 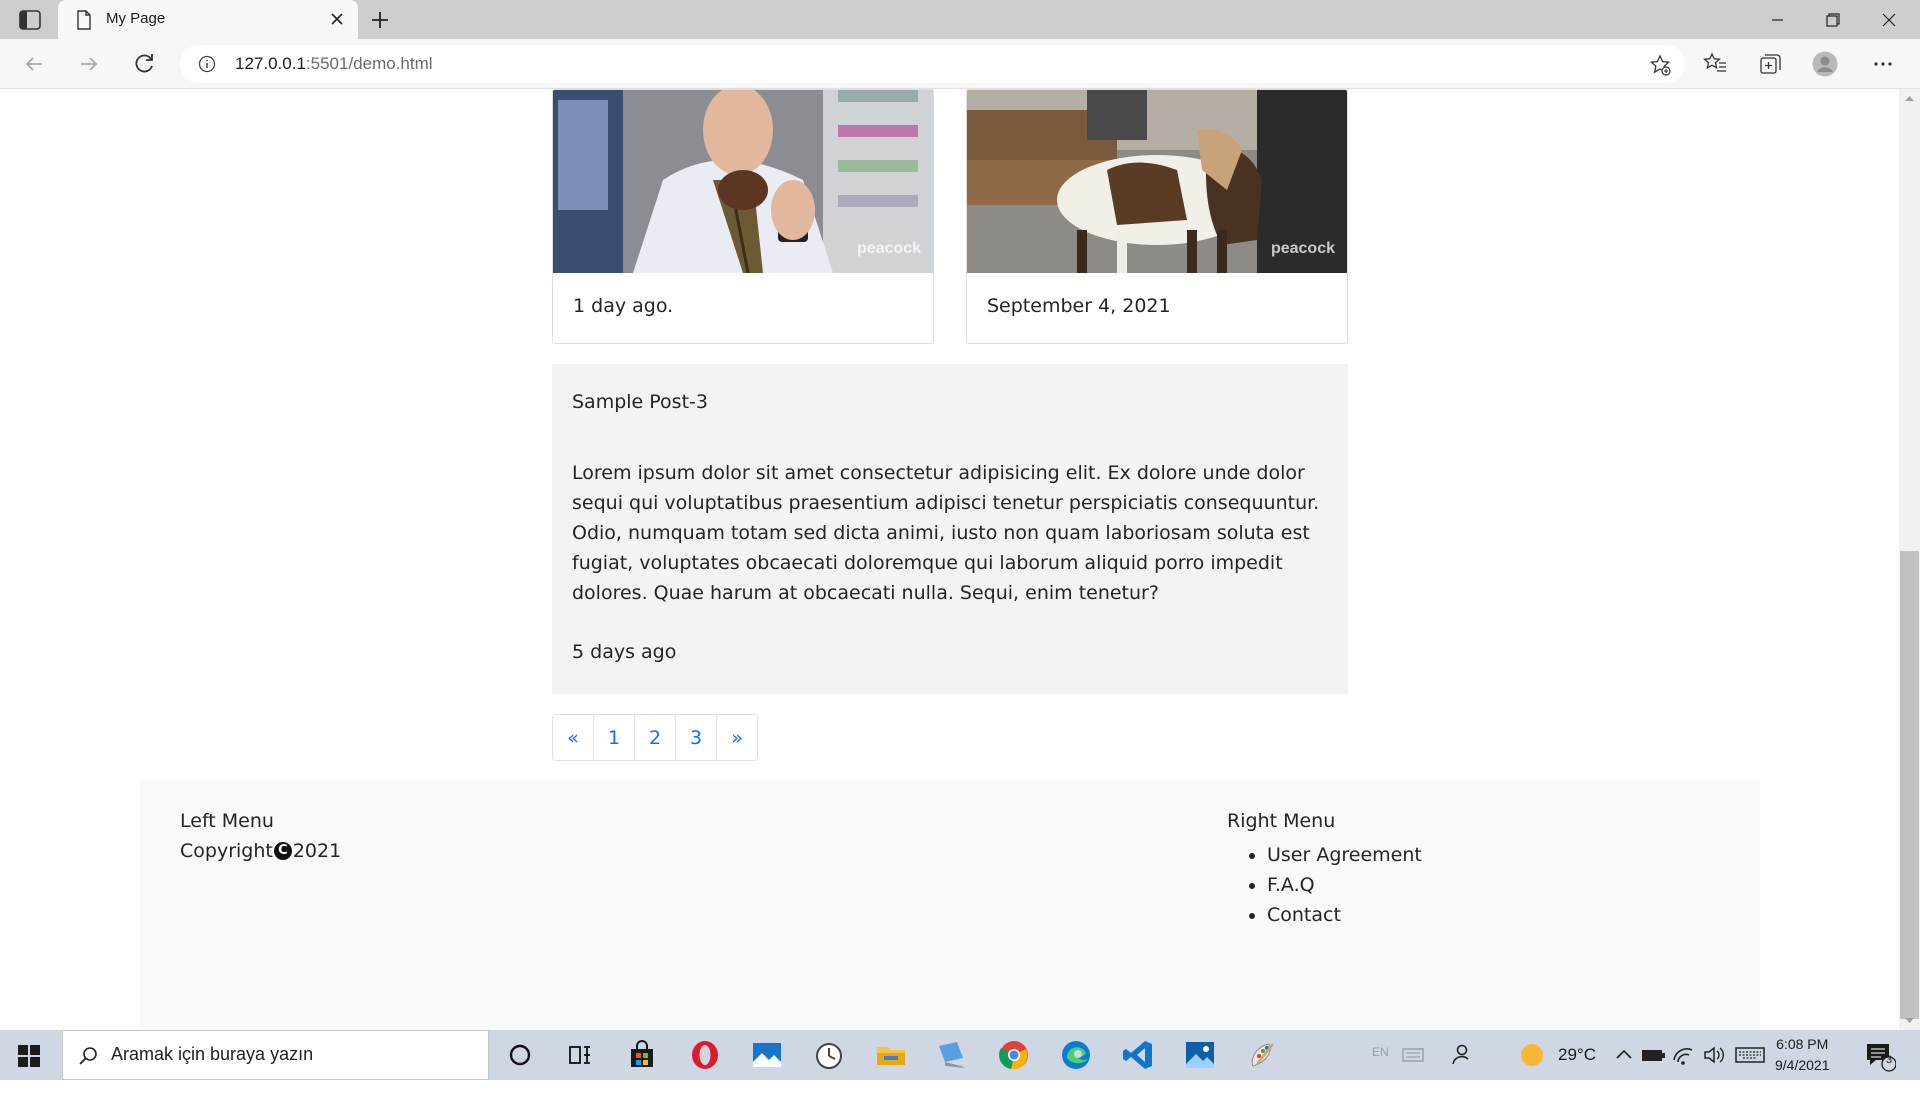 What do you see at coordinates (767, 1055) in the screenshot?
I see `photo-app-icon` at bounding box center [767, 1055].